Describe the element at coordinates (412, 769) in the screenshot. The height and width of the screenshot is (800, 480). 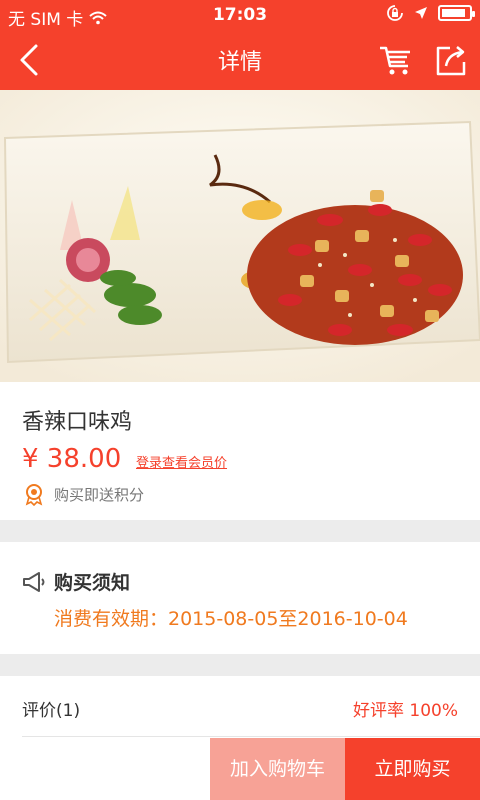
I see `buy-now-button: 立即购买` at that location.